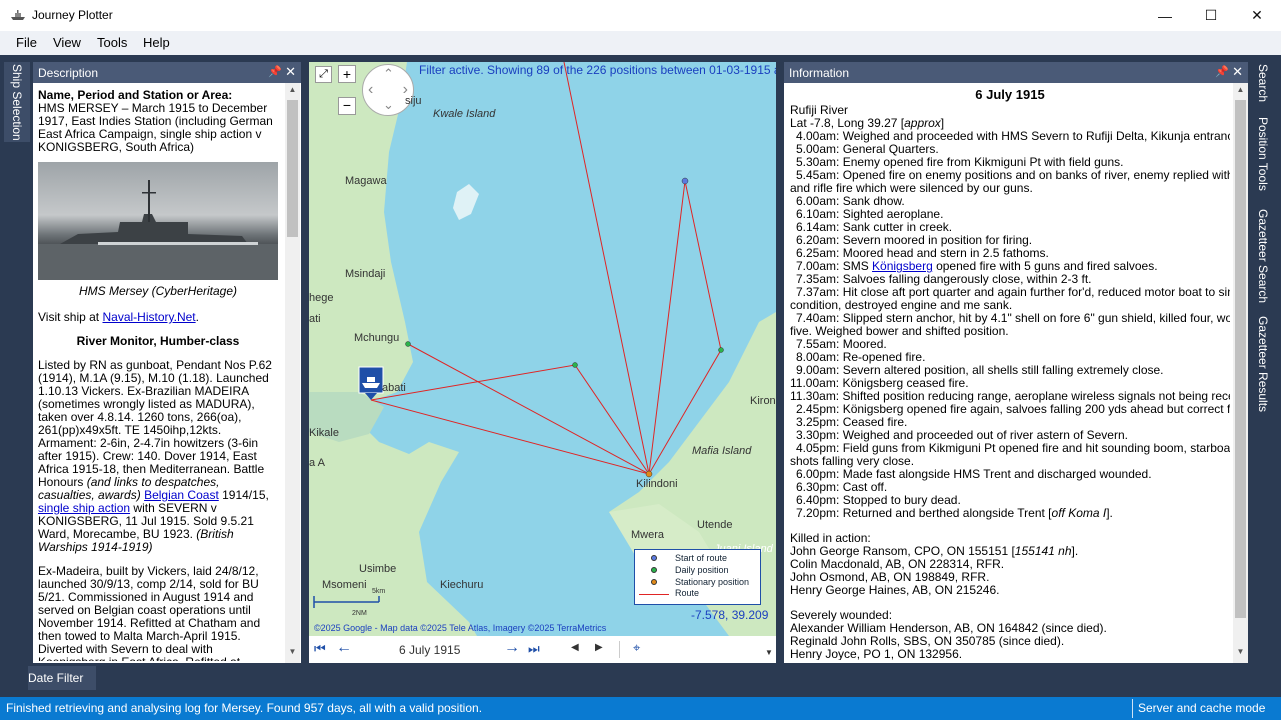 The height and width of the screenshot is (720, 1281). I want to click on legend-start-label: Start of route, so click(701, 558).